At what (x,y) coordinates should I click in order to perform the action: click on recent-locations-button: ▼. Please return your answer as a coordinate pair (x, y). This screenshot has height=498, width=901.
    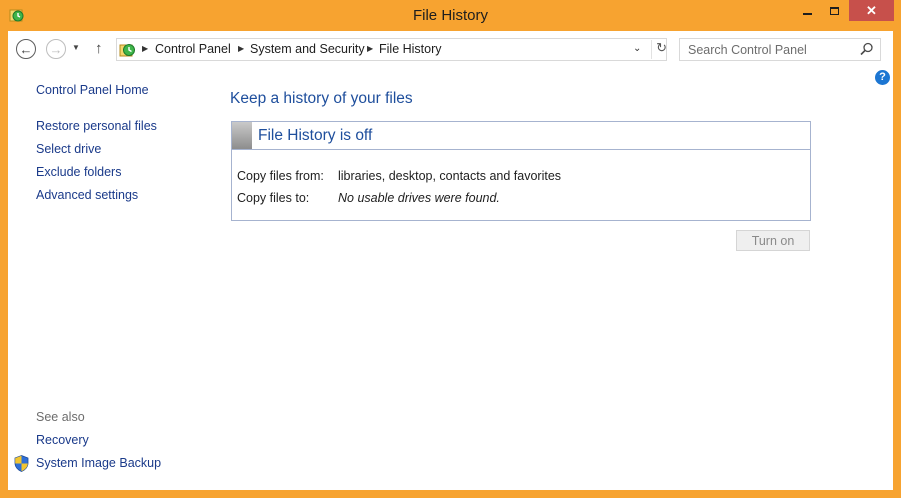
    Looking at the image, I should click on (76, 47).